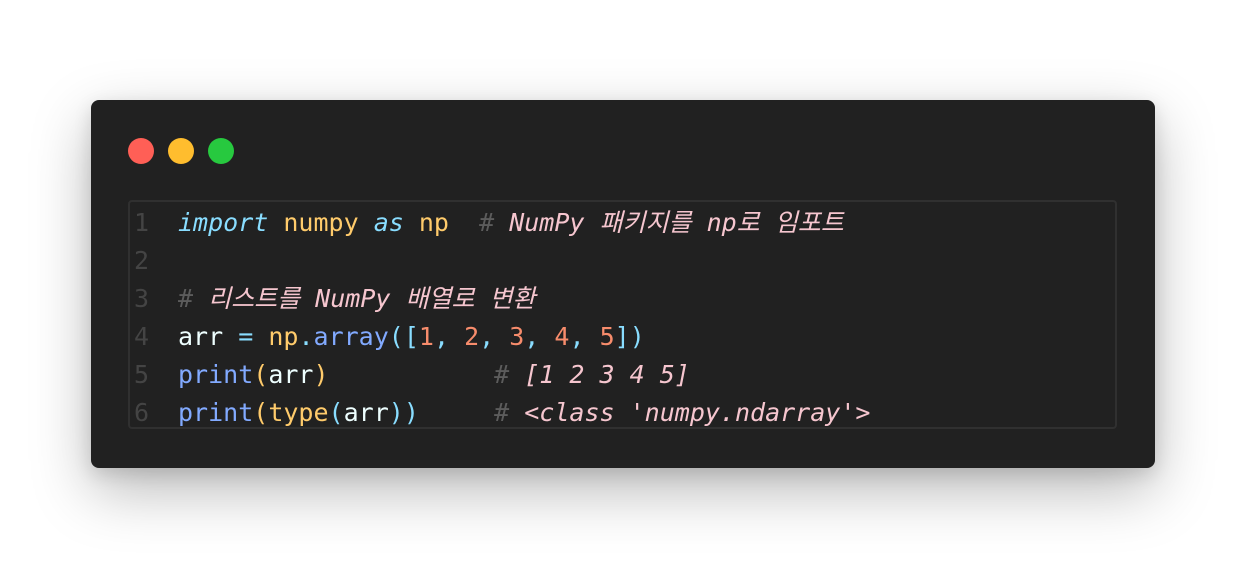  Describe the element at coordinates (607, 336) in the screenshot. I see `code-token: 5` at that location.